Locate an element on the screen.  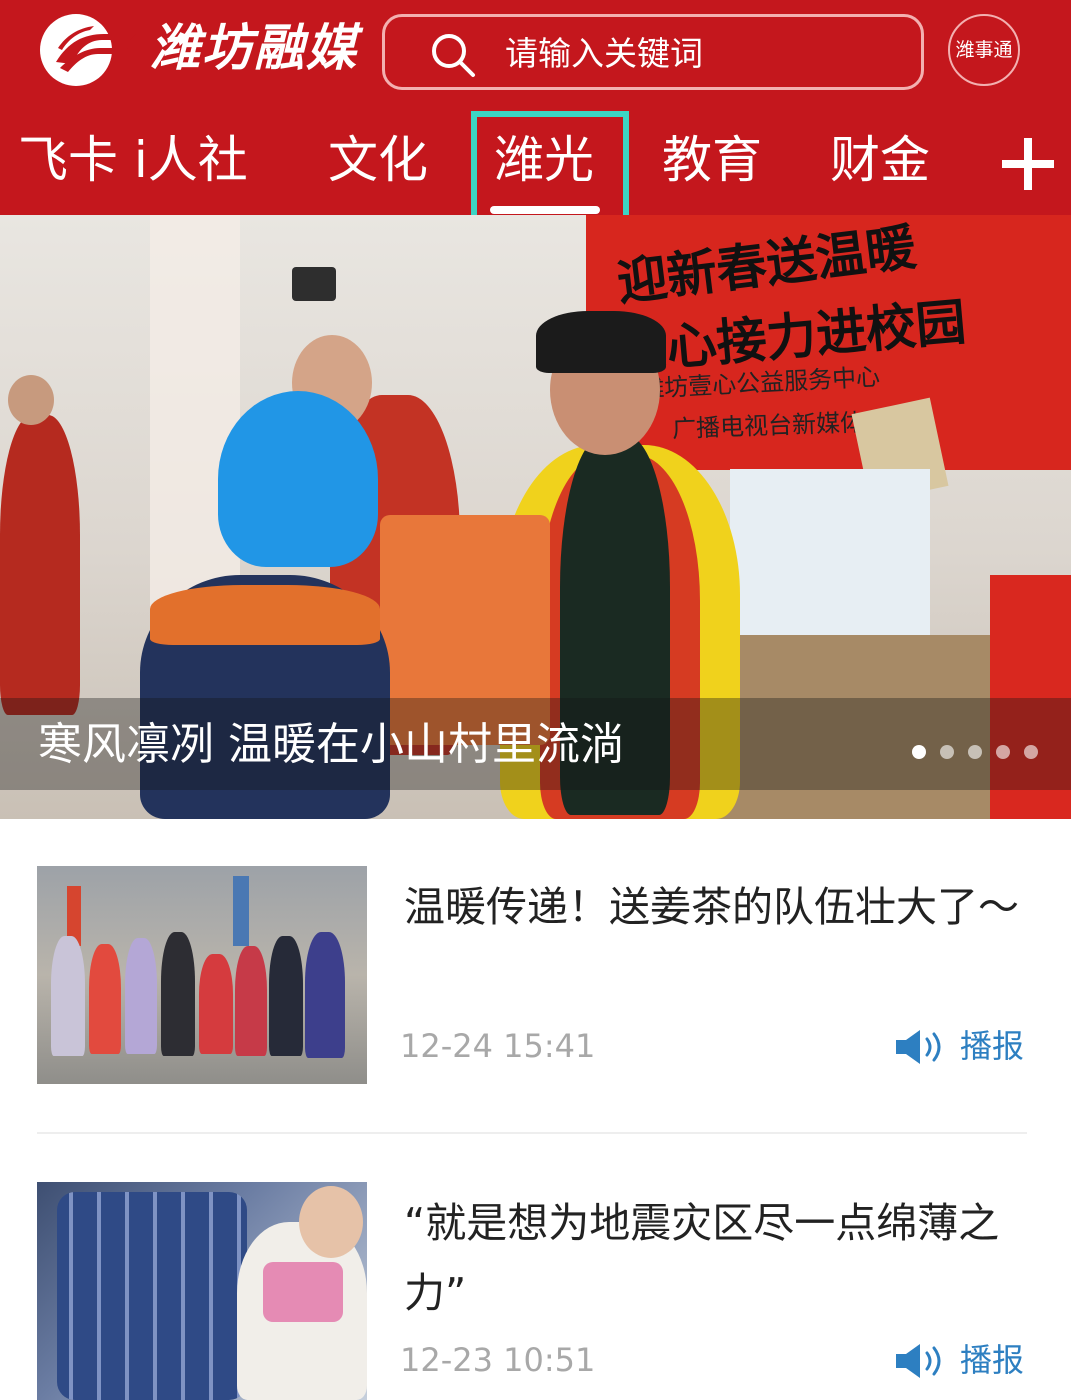
list-divider is located at coordinates (532, 1133).